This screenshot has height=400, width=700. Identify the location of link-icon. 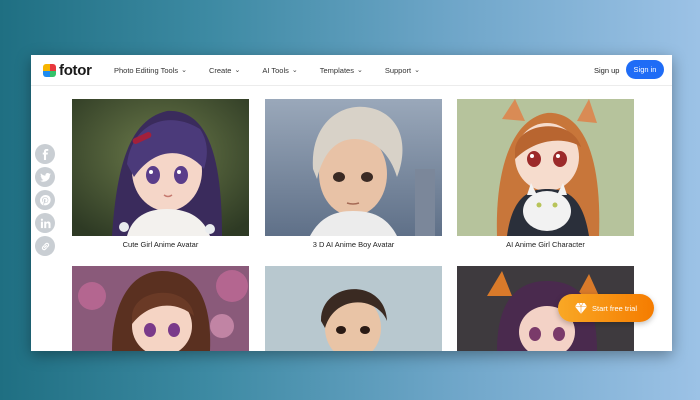
(45, 246).